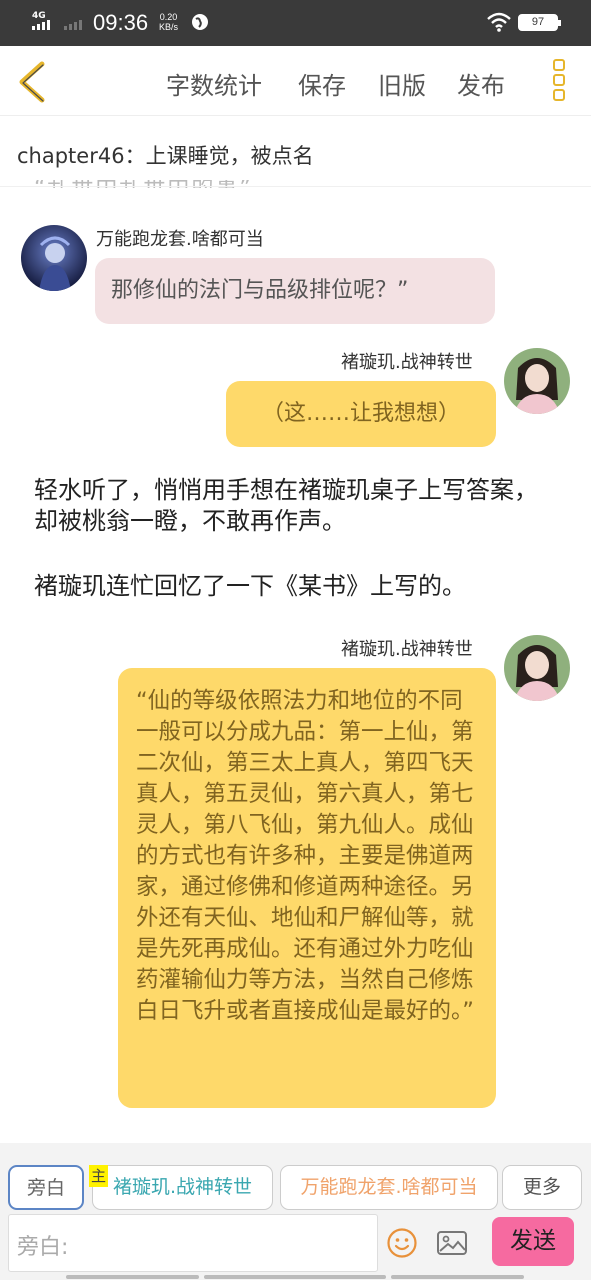  What do you see at coordinates (182, 1187) in the screenshot?
I see `role-main-button: 褚璇玑.战神转世` at bounding box center [182, 1187].